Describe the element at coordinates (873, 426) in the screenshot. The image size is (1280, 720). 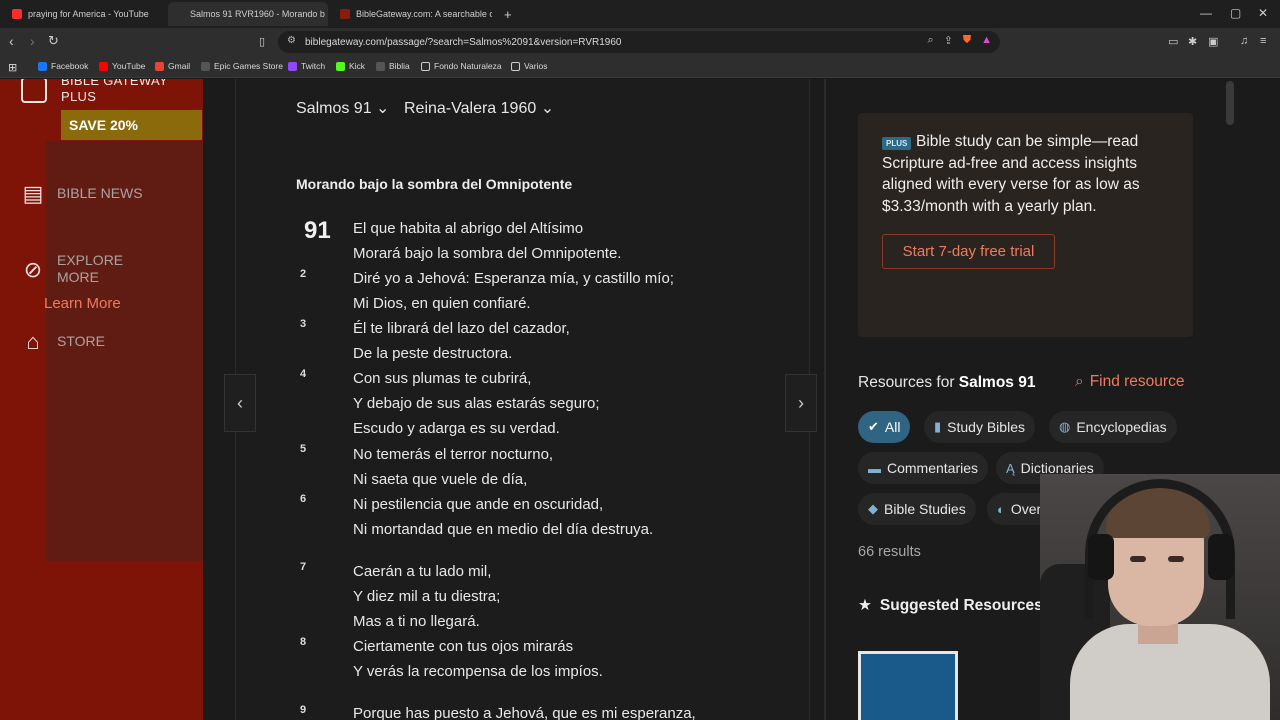
I see `check-icon: ✔` at that location.